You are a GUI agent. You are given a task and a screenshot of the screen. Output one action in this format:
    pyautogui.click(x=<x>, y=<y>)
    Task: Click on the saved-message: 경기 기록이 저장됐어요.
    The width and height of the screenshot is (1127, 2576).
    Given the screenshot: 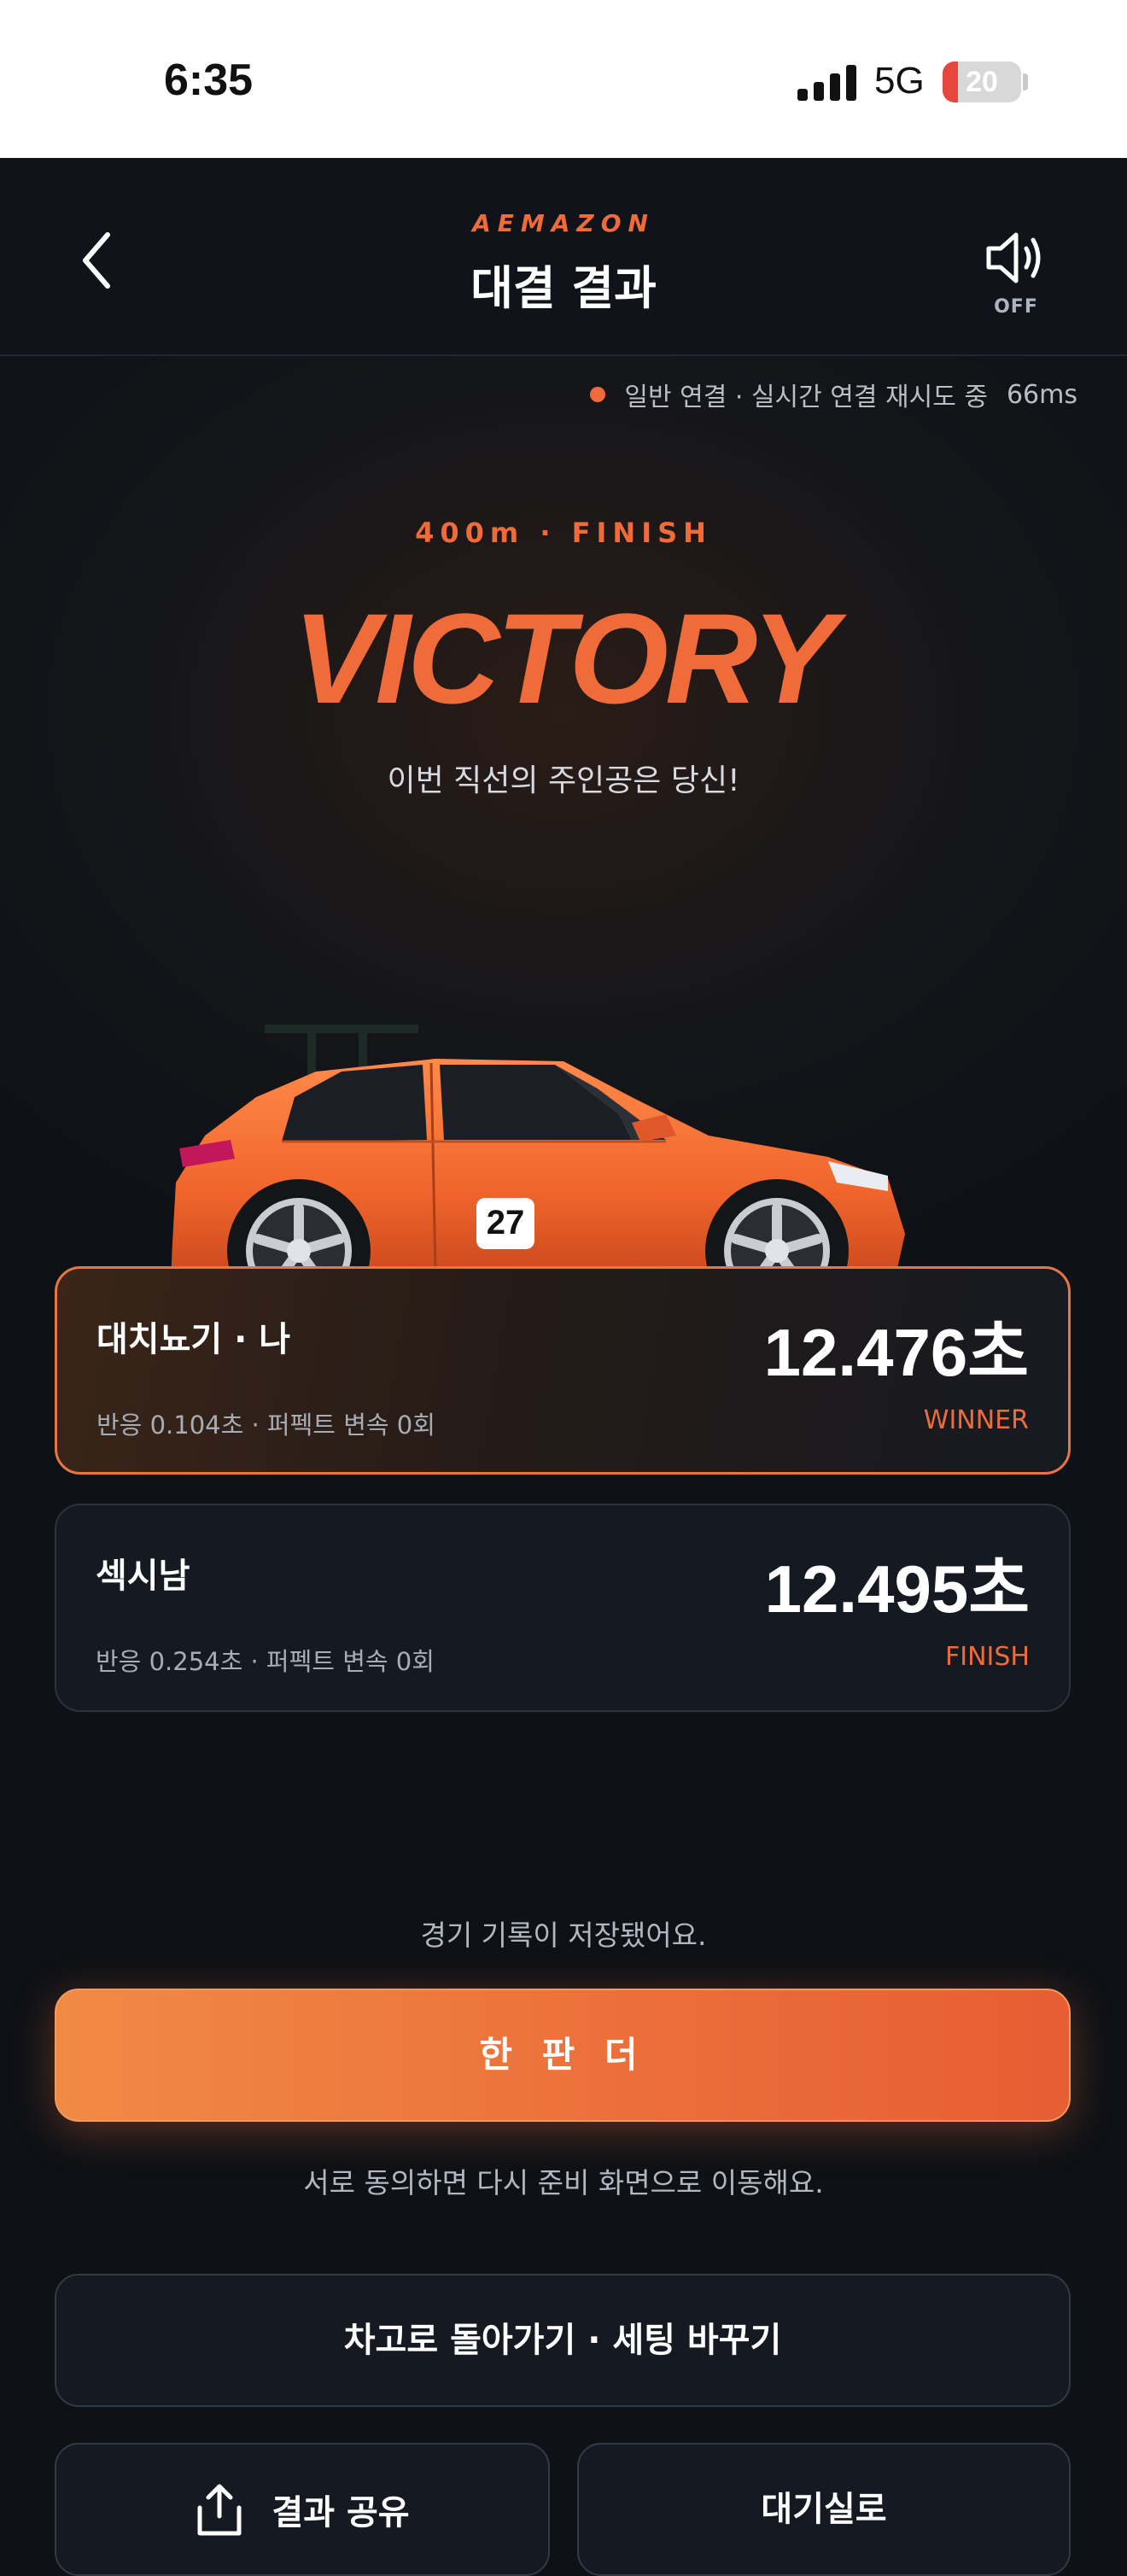 What is the action you would take?
    pyautogui.click(x=563, y=1936)
    